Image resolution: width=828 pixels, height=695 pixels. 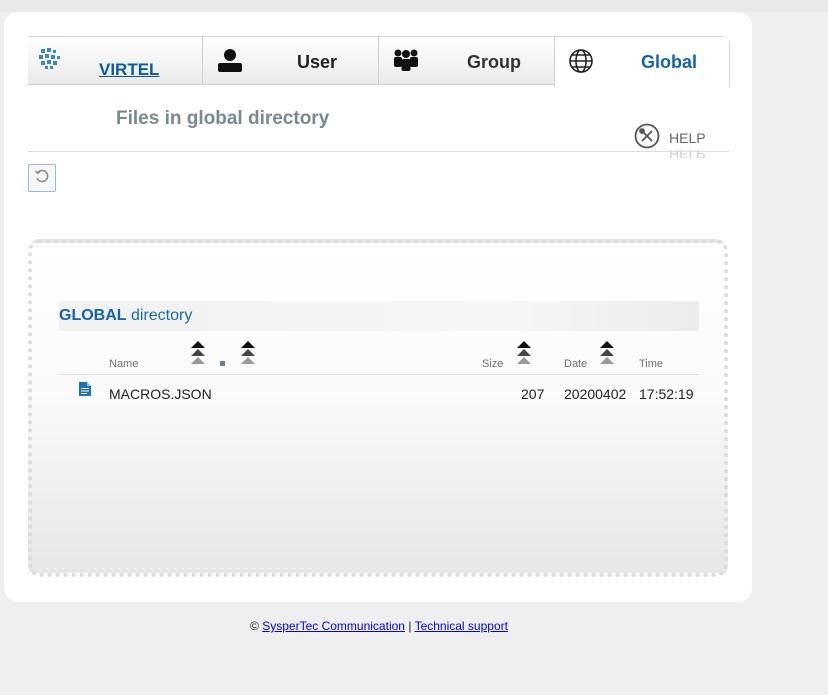 What do you see at coordinates (595, 394) in the screenshot?
I see `file-date: 20200402` at bounding box center [595, 394].